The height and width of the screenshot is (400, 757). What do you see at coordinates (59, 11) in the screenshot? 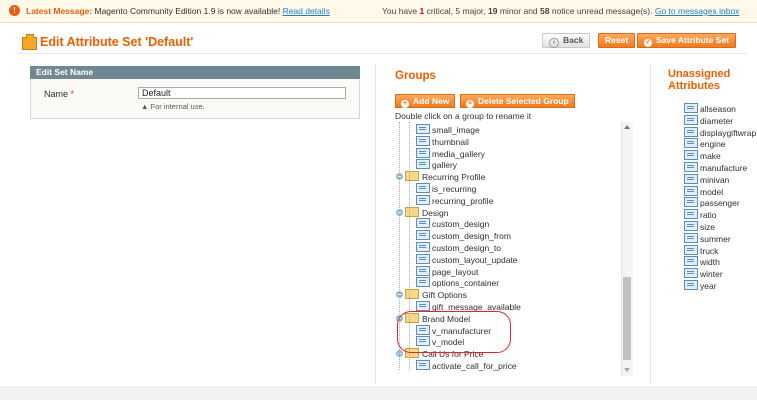
I see `latest-message-label: Latest Message:` at bounding box center [59, 11].